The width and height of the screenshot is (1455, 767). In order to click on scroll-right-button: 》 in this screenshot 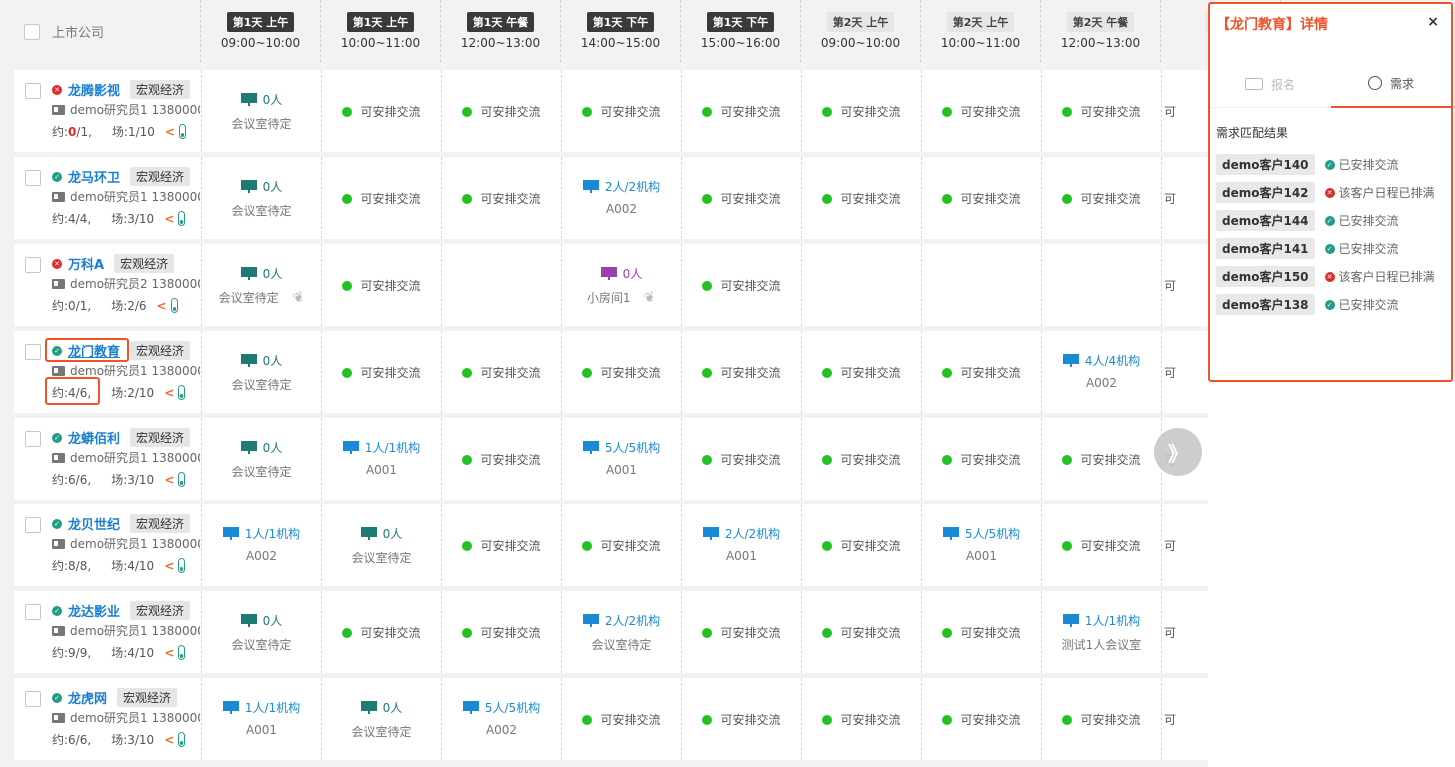, I will do `click(1178, 452)`.